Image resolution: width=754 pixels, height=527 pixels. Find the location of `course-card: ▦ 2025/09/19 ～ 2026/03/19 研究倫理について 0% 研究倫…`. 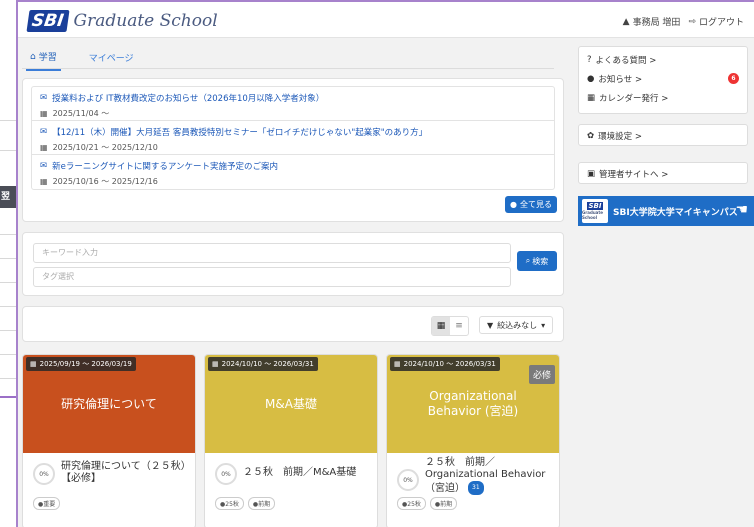

course-card: ▦ 2025/09/19 ～ 2026/03/19 研究倫理について 0% 研究倫… is located at coordinates (109, 440).